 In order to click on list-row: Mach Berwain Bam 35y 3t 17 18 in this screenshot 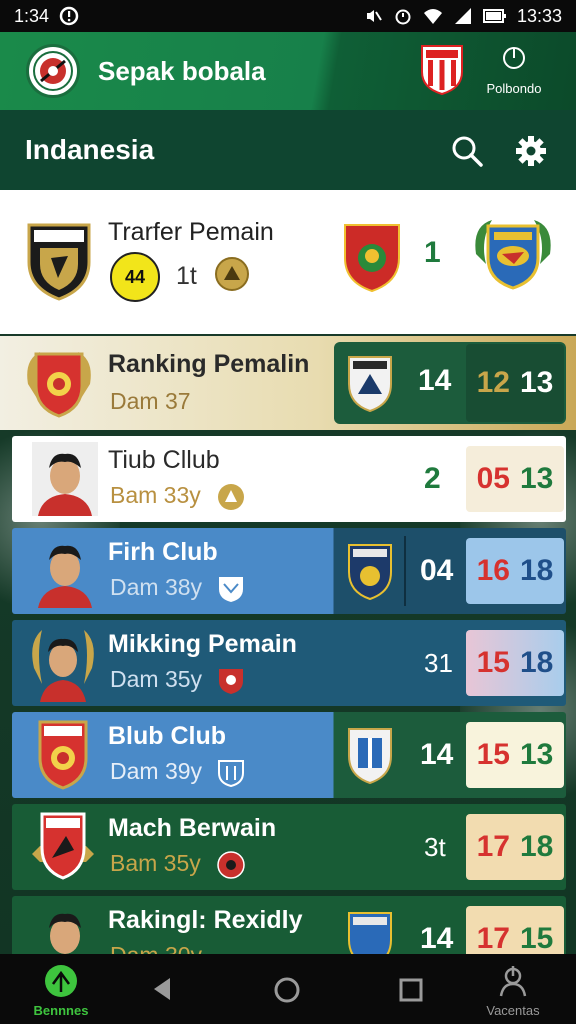, I will do `click(289, 847)`.